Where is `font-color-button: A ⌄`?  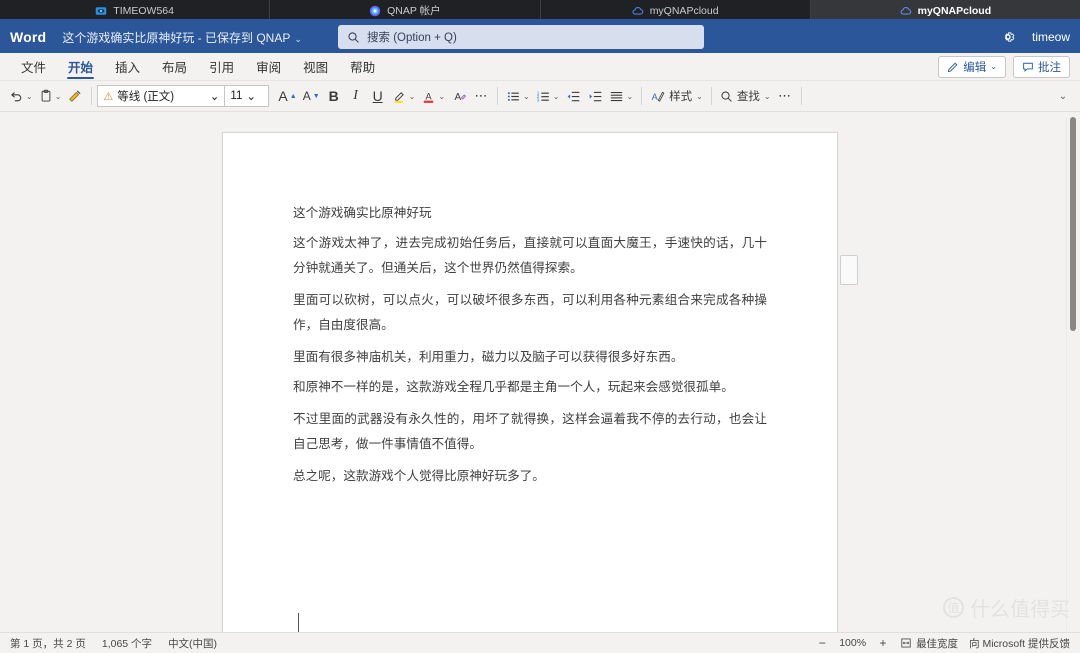
font-color-button: A ⌄ is located at coordinates (433, 96).